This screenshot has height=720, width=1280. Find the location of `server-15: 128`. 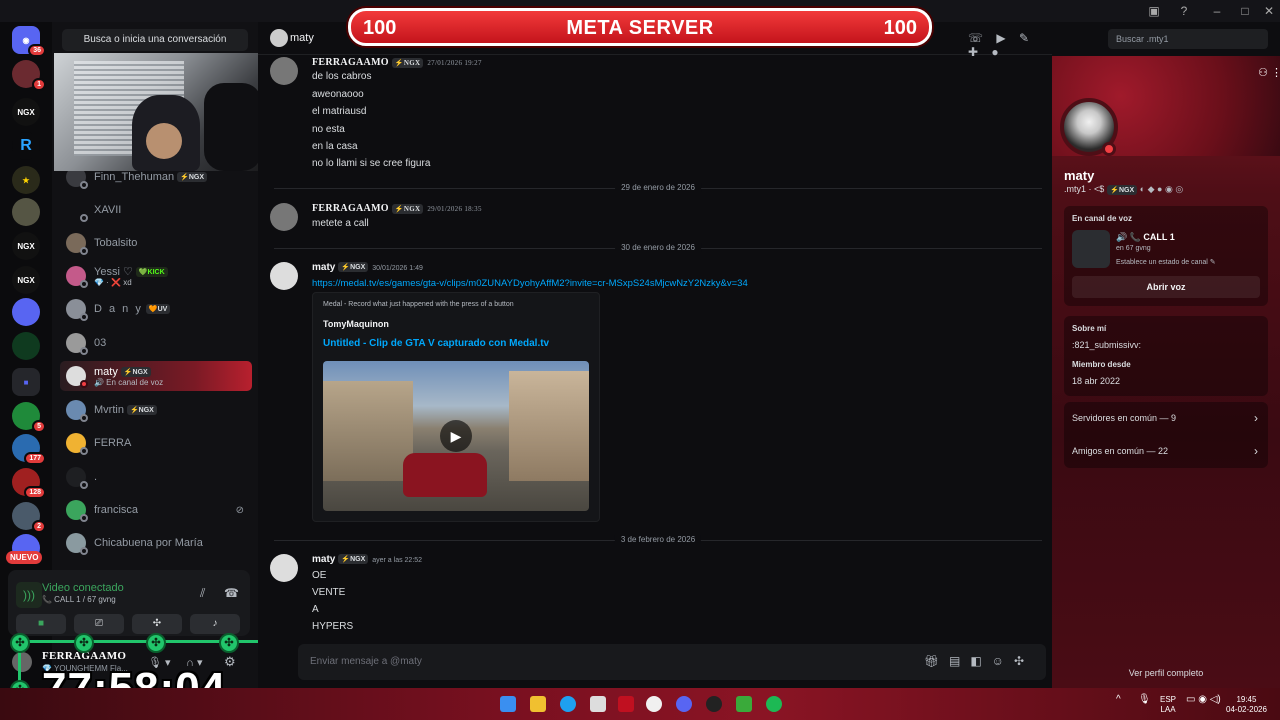

server-15: 128 is located at coordinates (29, 483).